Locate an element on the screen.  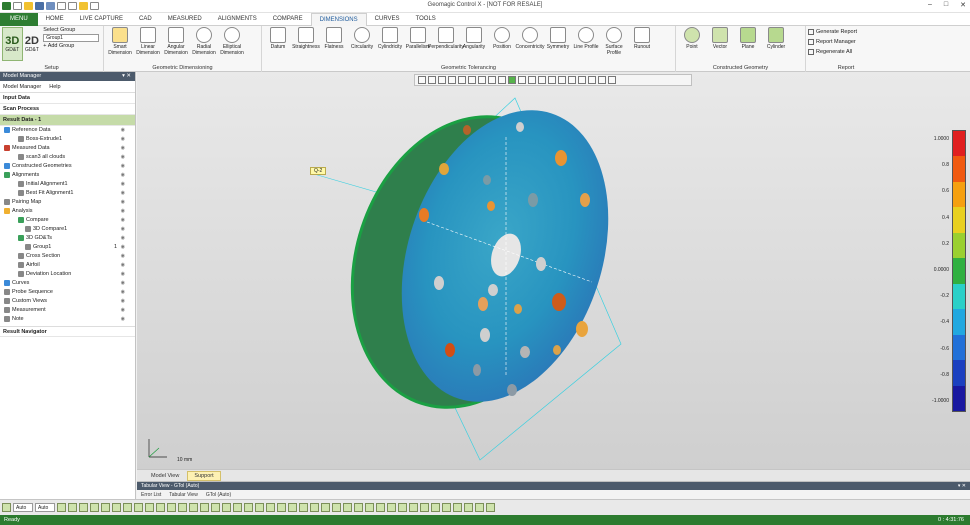
add-group-button: + Add Group is located at coordinates (72, 46).